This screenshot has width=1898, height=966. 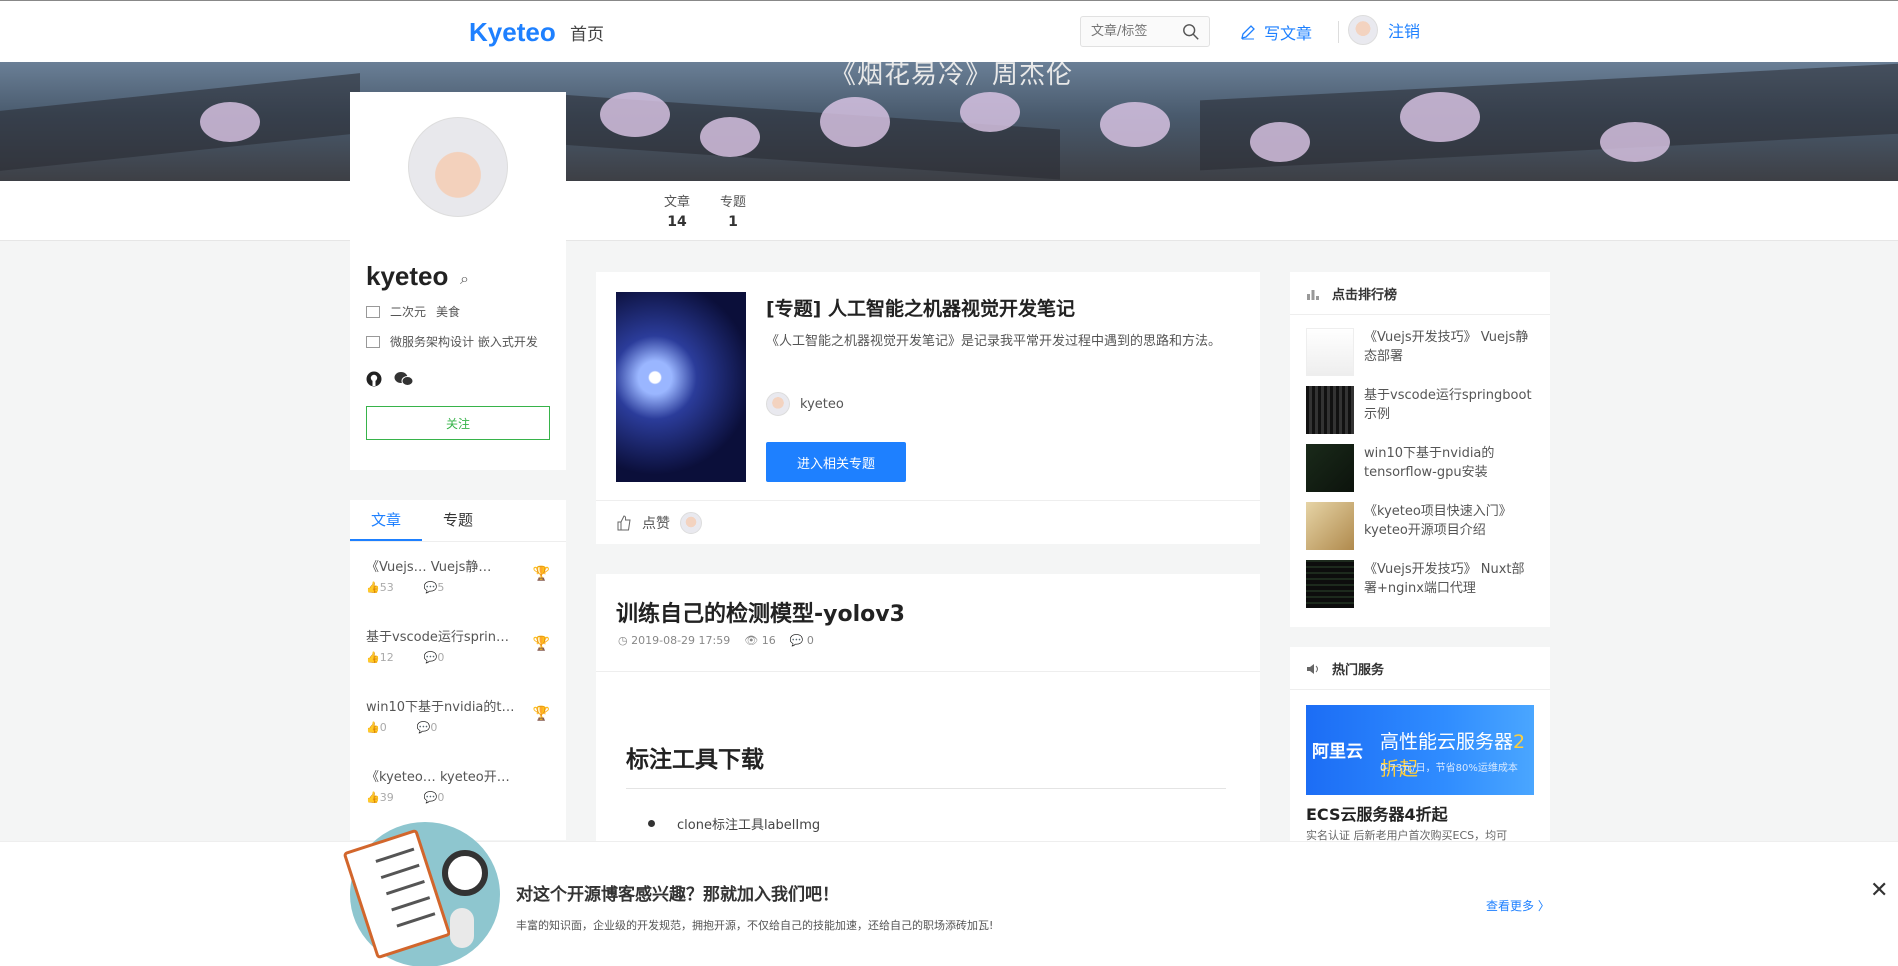 What do you see at coordinates (1338, 32) in the screenshot?
I see `nav-divider` at bounding box center [1338, 32].